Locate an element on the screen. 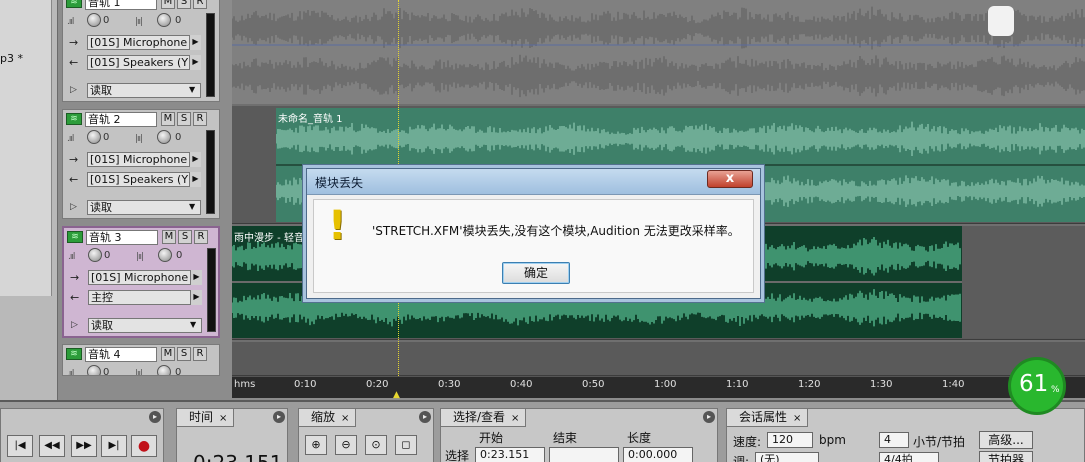  files-list is located at coordinates (26, 148).